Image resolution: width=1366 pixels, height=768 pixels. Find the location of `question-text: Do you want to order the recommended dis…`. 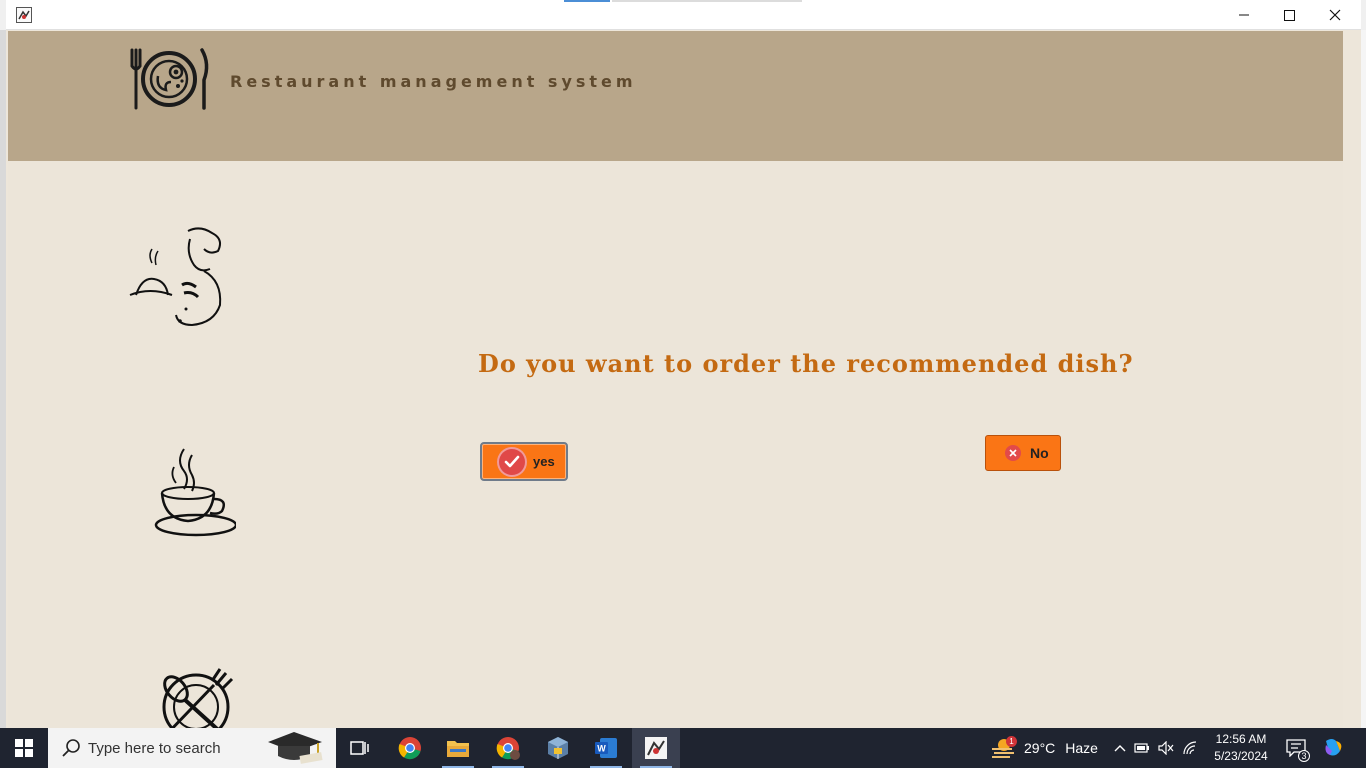

question-text: Do you want to order the recommended dis… is located at coordinates (806, 363).